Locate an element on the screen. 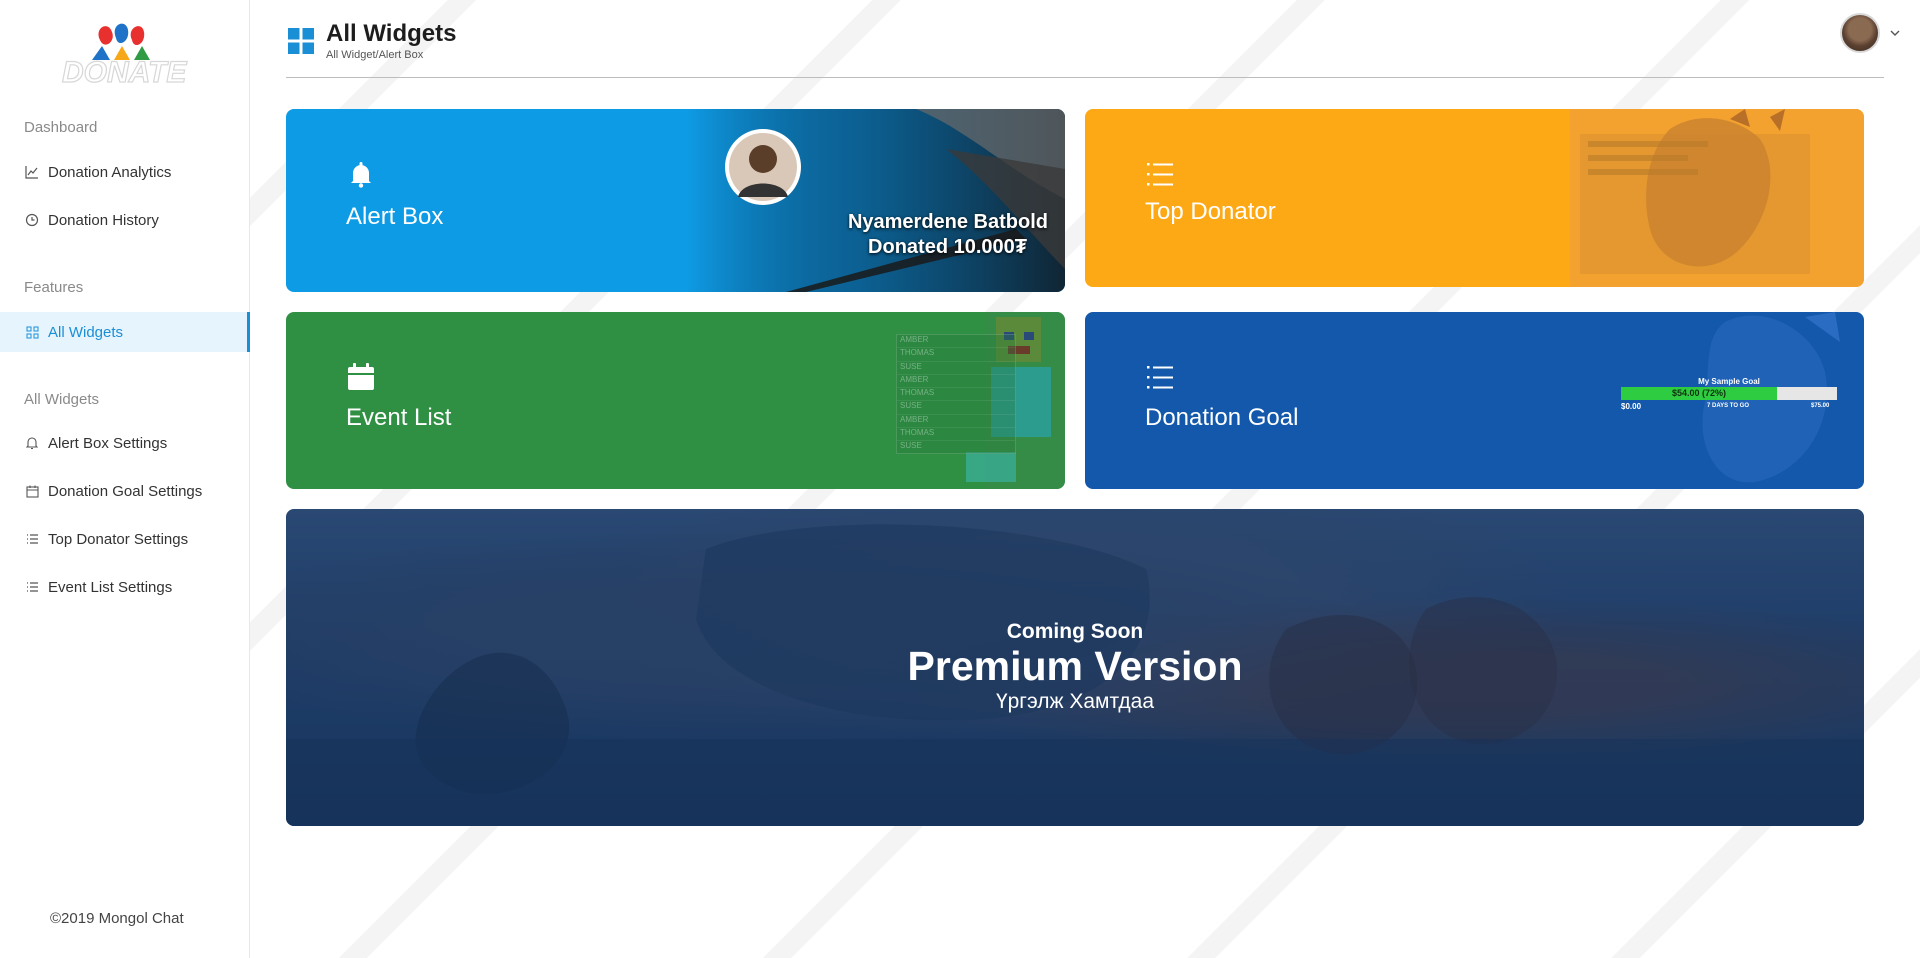 The width and height of the screenshot is (1920, 958). sidebar-item-top-donator-settings: Top Donator Settings is located at coordinates (125, 539).